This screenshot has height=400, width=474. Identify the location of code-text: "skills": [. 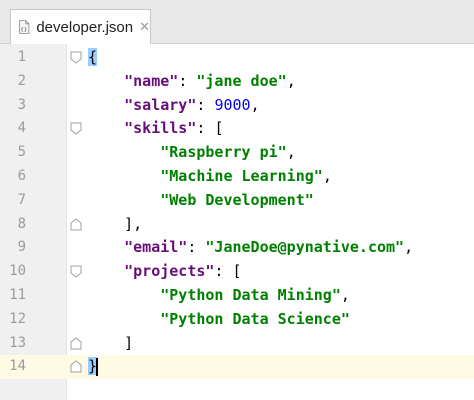
(155, 129).